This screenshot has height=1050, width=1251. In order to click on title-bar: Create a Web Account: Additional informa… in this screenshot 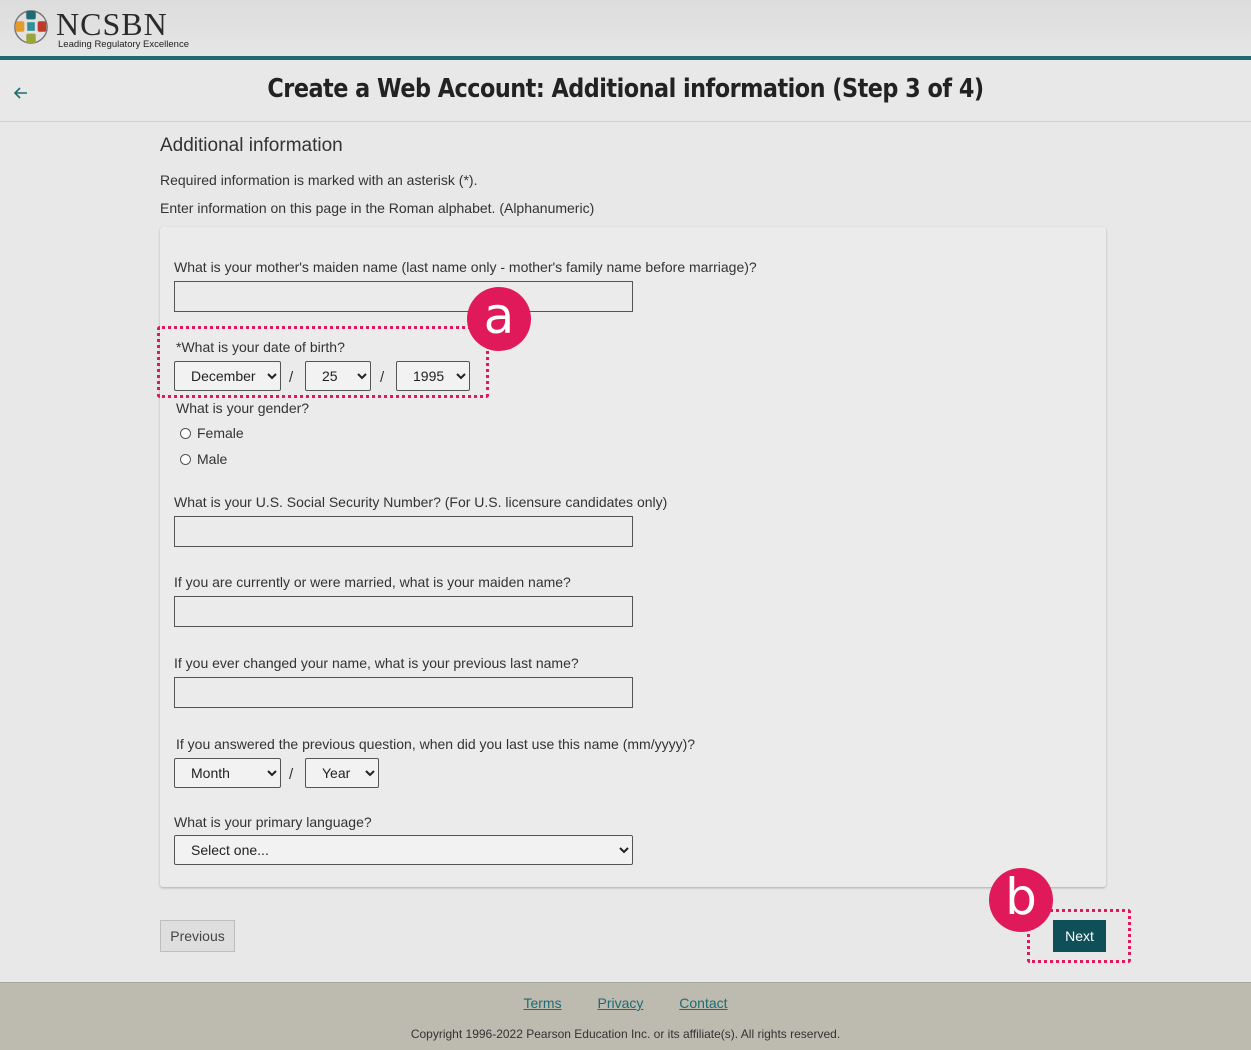, I will do `click(625, 93)`.